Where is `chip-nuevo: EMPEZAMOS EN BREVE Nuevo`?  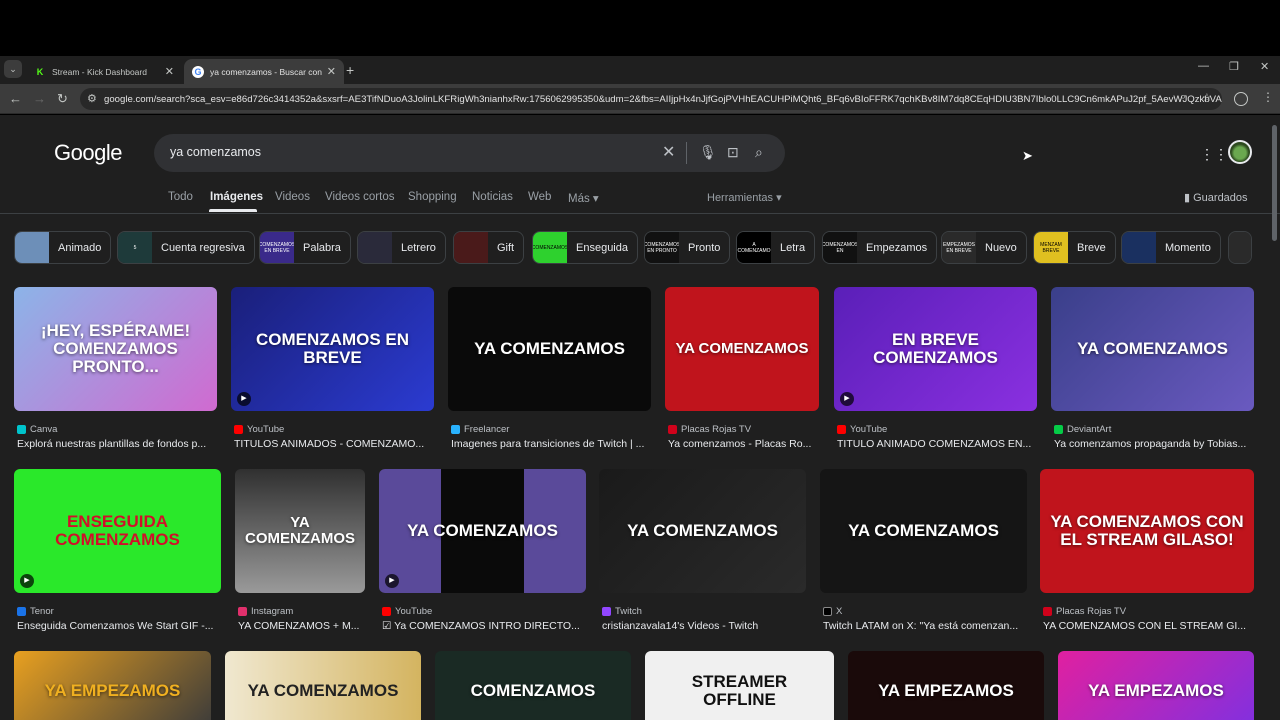
chip-nuevo: EMPEZAMOS EN BREVE Nuevo is located at coordinates (984, 247).